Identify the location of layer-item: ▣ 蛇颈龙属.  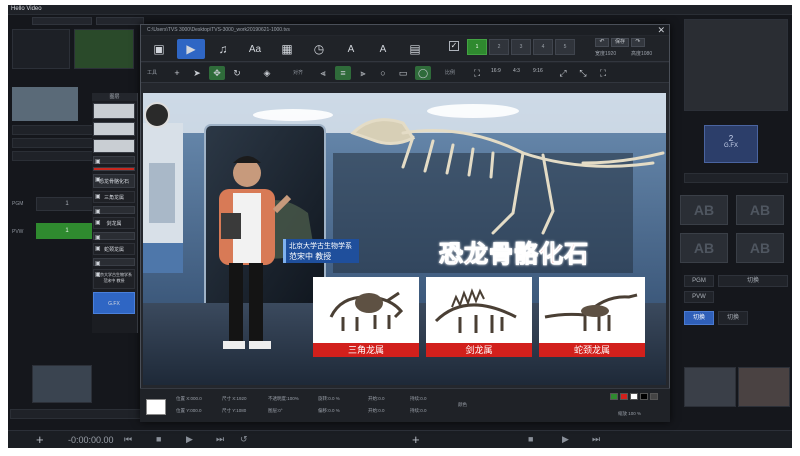
(114, 249).